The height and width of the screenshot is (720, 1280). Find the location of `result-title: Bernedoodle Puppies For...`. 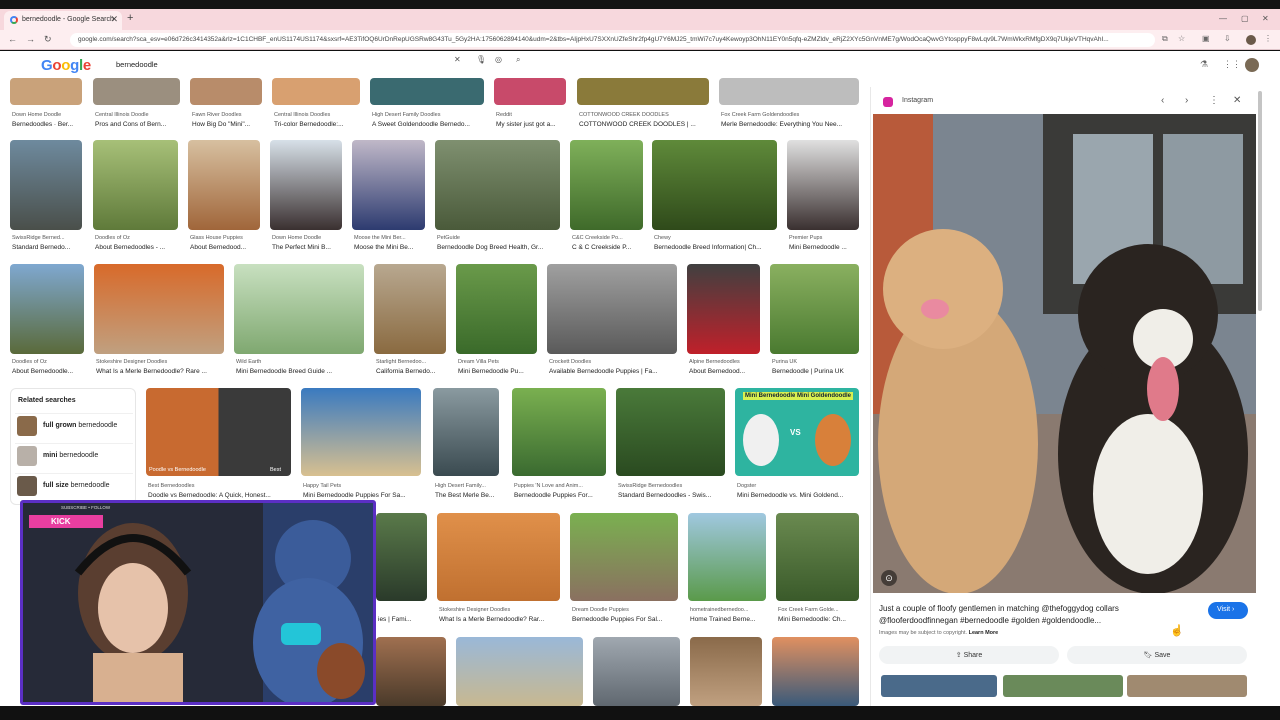

result-title: Bernedoodle Puppies For... is located at coordinates (562, 495).